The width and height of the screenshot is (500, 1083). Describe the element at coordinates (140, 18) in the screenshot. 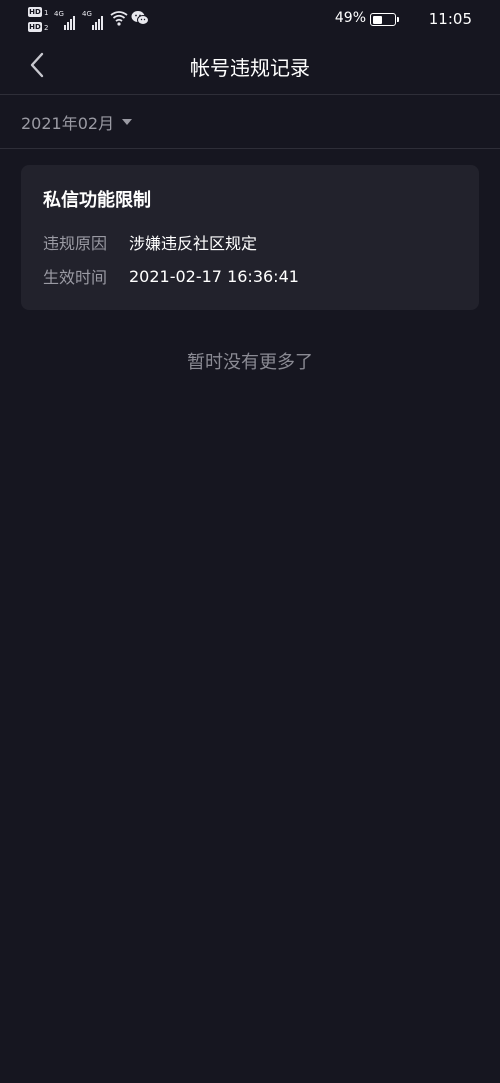

I see `wechat-icon` at that location.